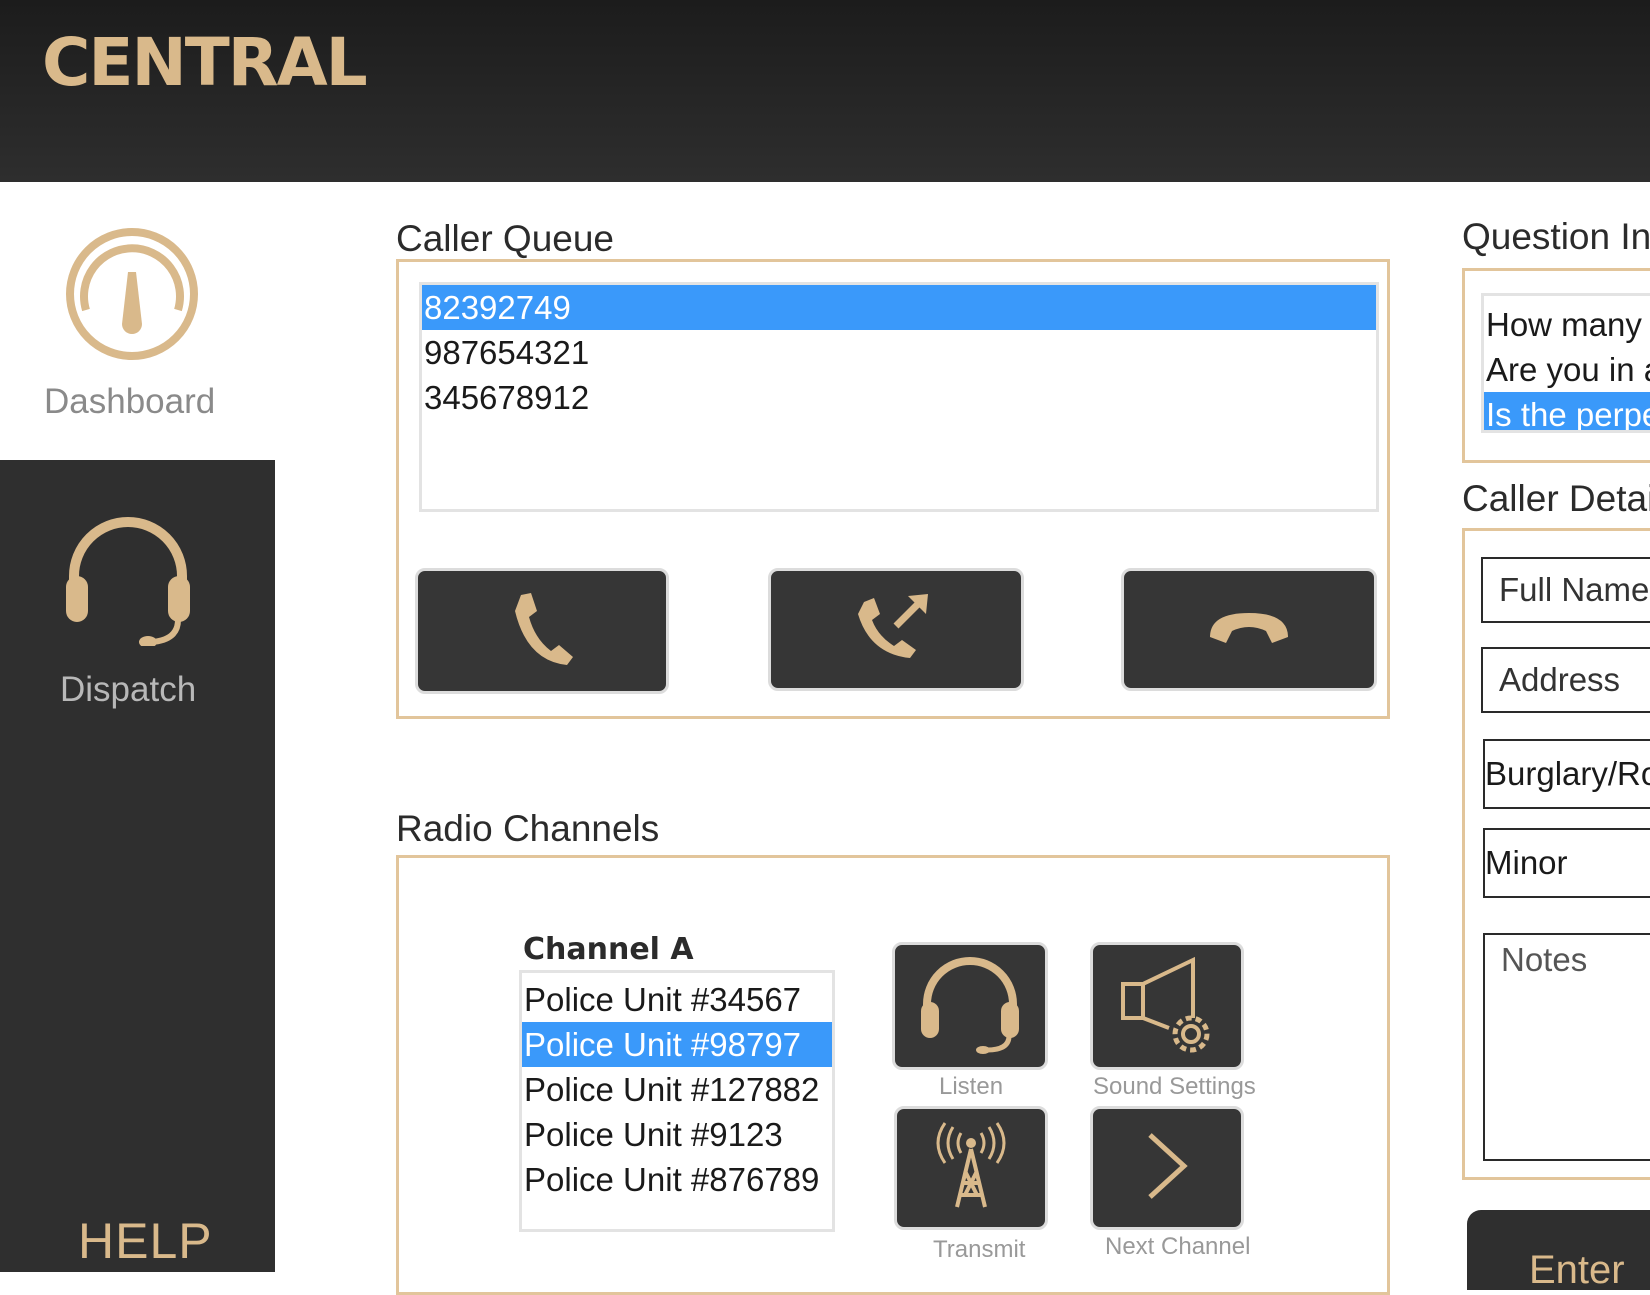 The height and width of the screenshot is (1295, 1650). I want to click on question-item: How many p, so click(1567, 324).